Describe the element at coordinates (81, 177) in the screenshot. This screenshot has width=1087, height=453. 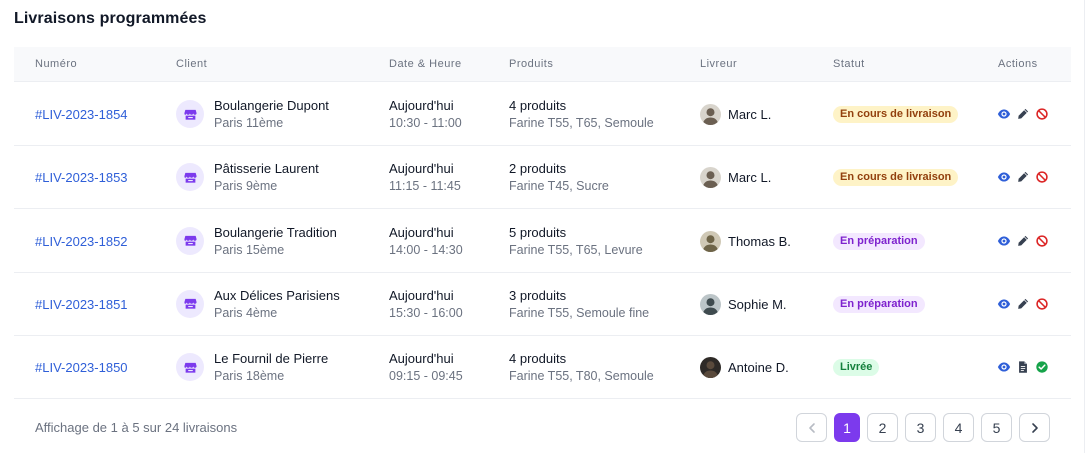
I see `delivery-number-link: #LIV-2023-1853` at that location.